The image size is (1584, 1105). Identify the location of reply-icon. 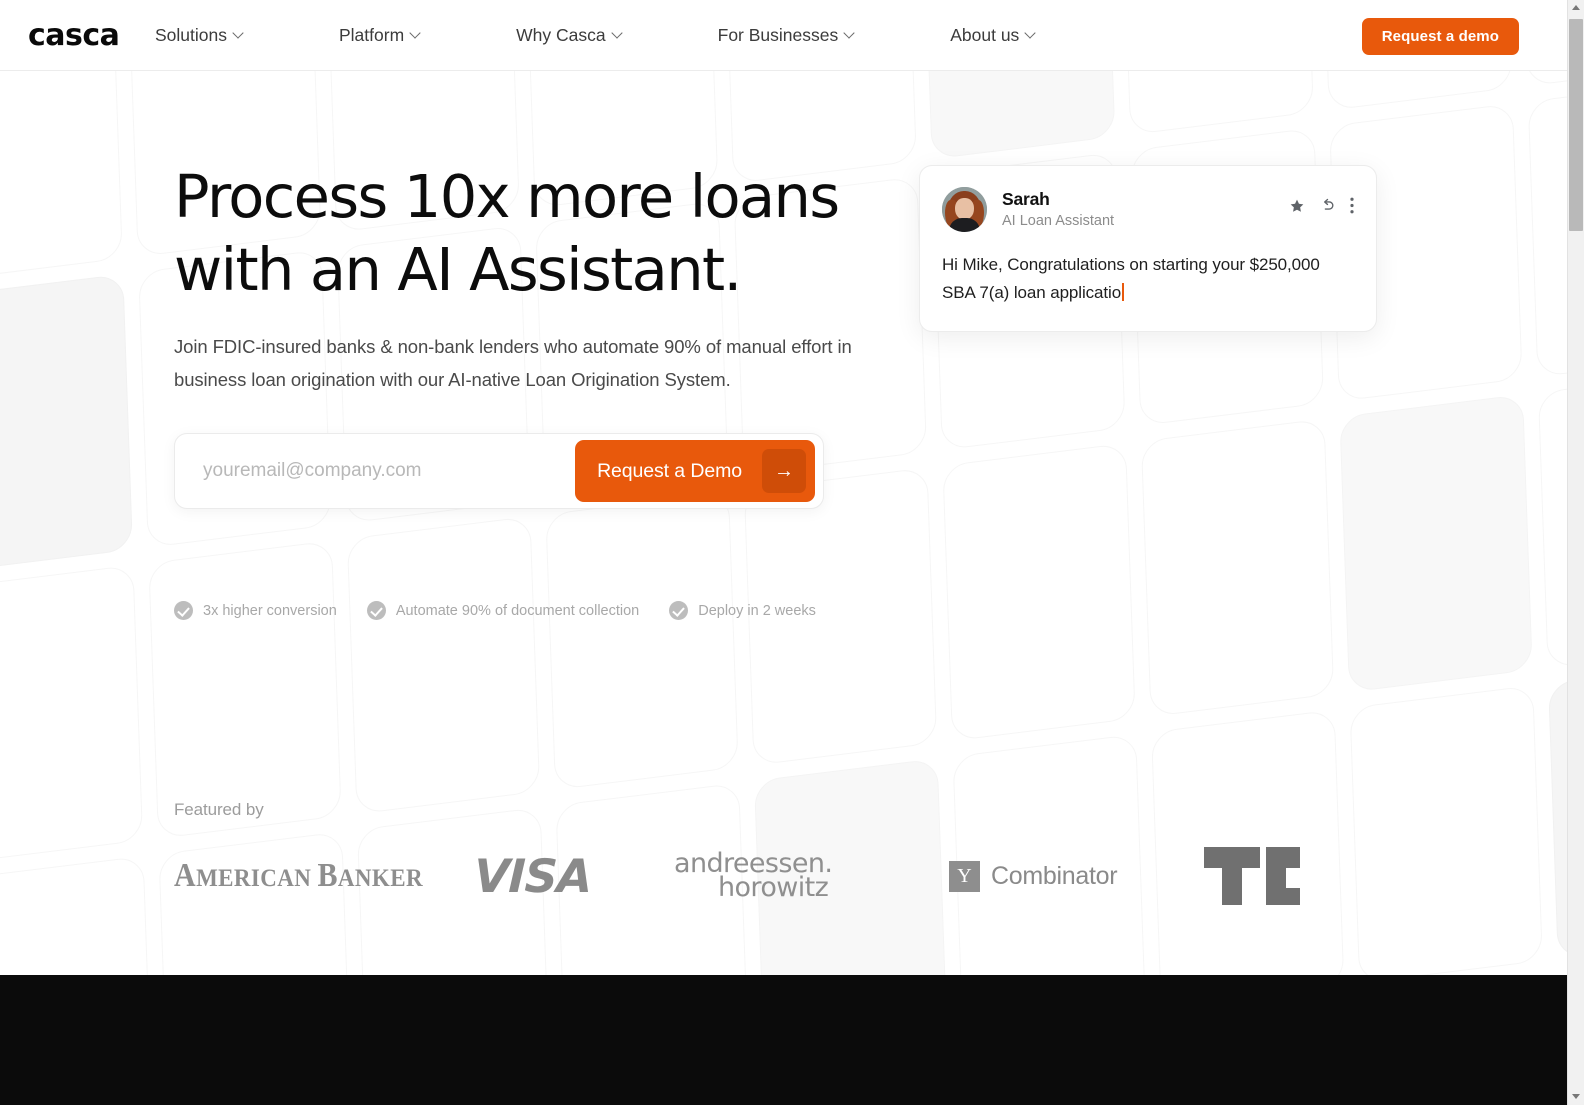
(1327, 205).